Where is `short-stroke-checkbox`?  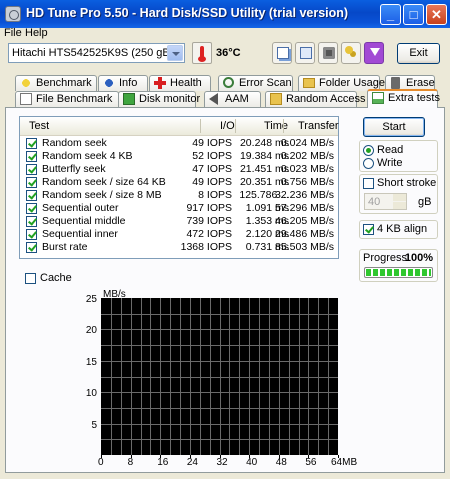 short-stroke-checkbox is located at coordinates (368, 183).